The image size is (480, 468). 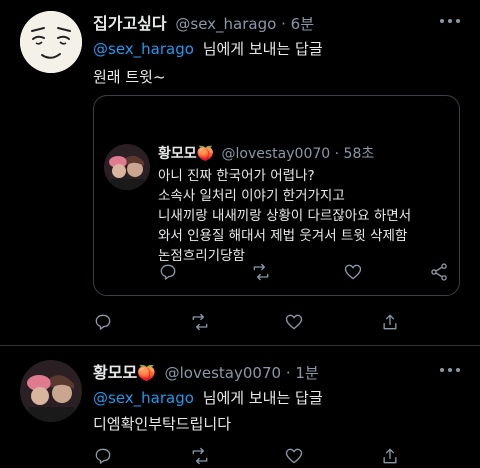 What do you see at coordinates (225, 24) in the screenshot?
I see `author-handle: @sex_harago` at bounding box center [225, 24].